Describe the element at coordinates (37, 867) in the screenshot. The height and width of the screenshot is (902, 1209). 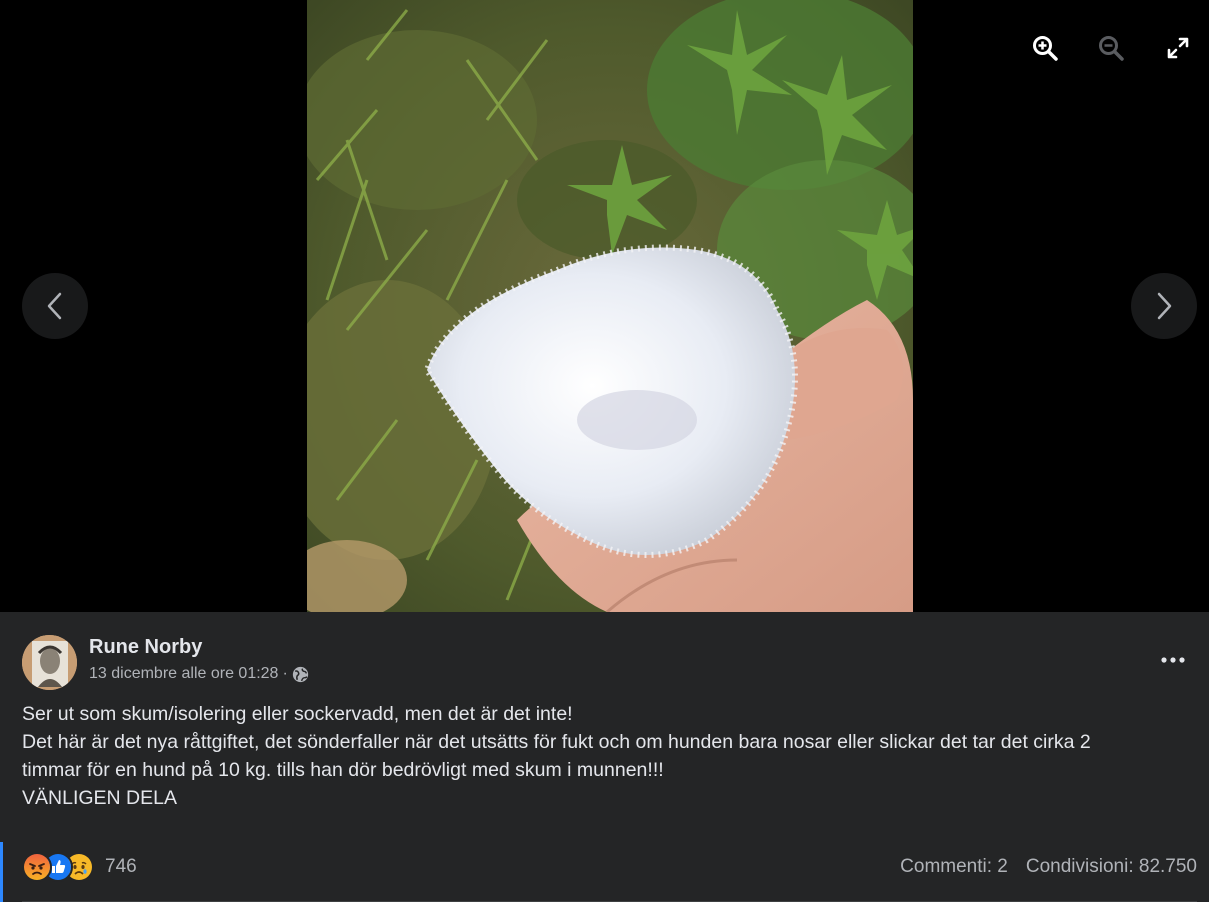
I see `angry-icon` at that location.